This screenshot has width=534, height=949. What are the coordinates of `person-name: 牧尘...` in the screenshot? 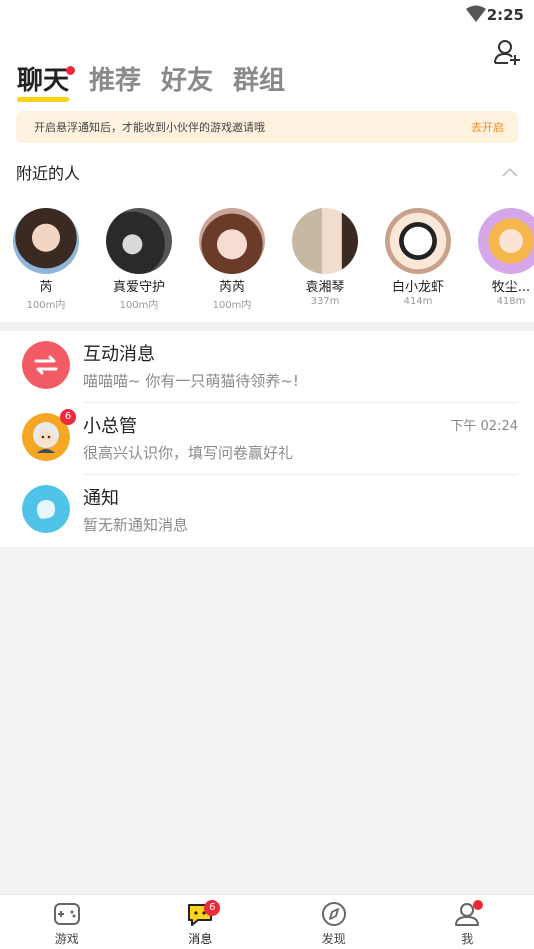 It's located at (511, 287).